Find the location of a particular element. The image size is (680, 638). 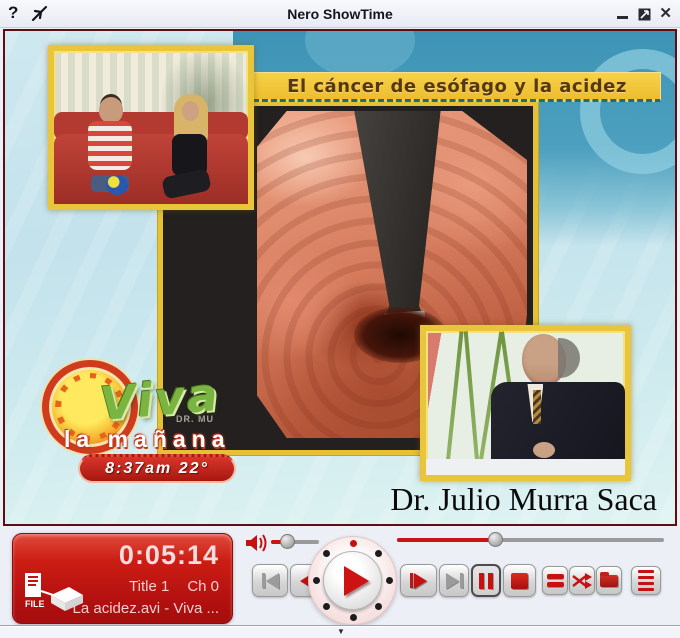

headline-text: El cáncer de esófago y la acidez is located at coordinates (457, 86).